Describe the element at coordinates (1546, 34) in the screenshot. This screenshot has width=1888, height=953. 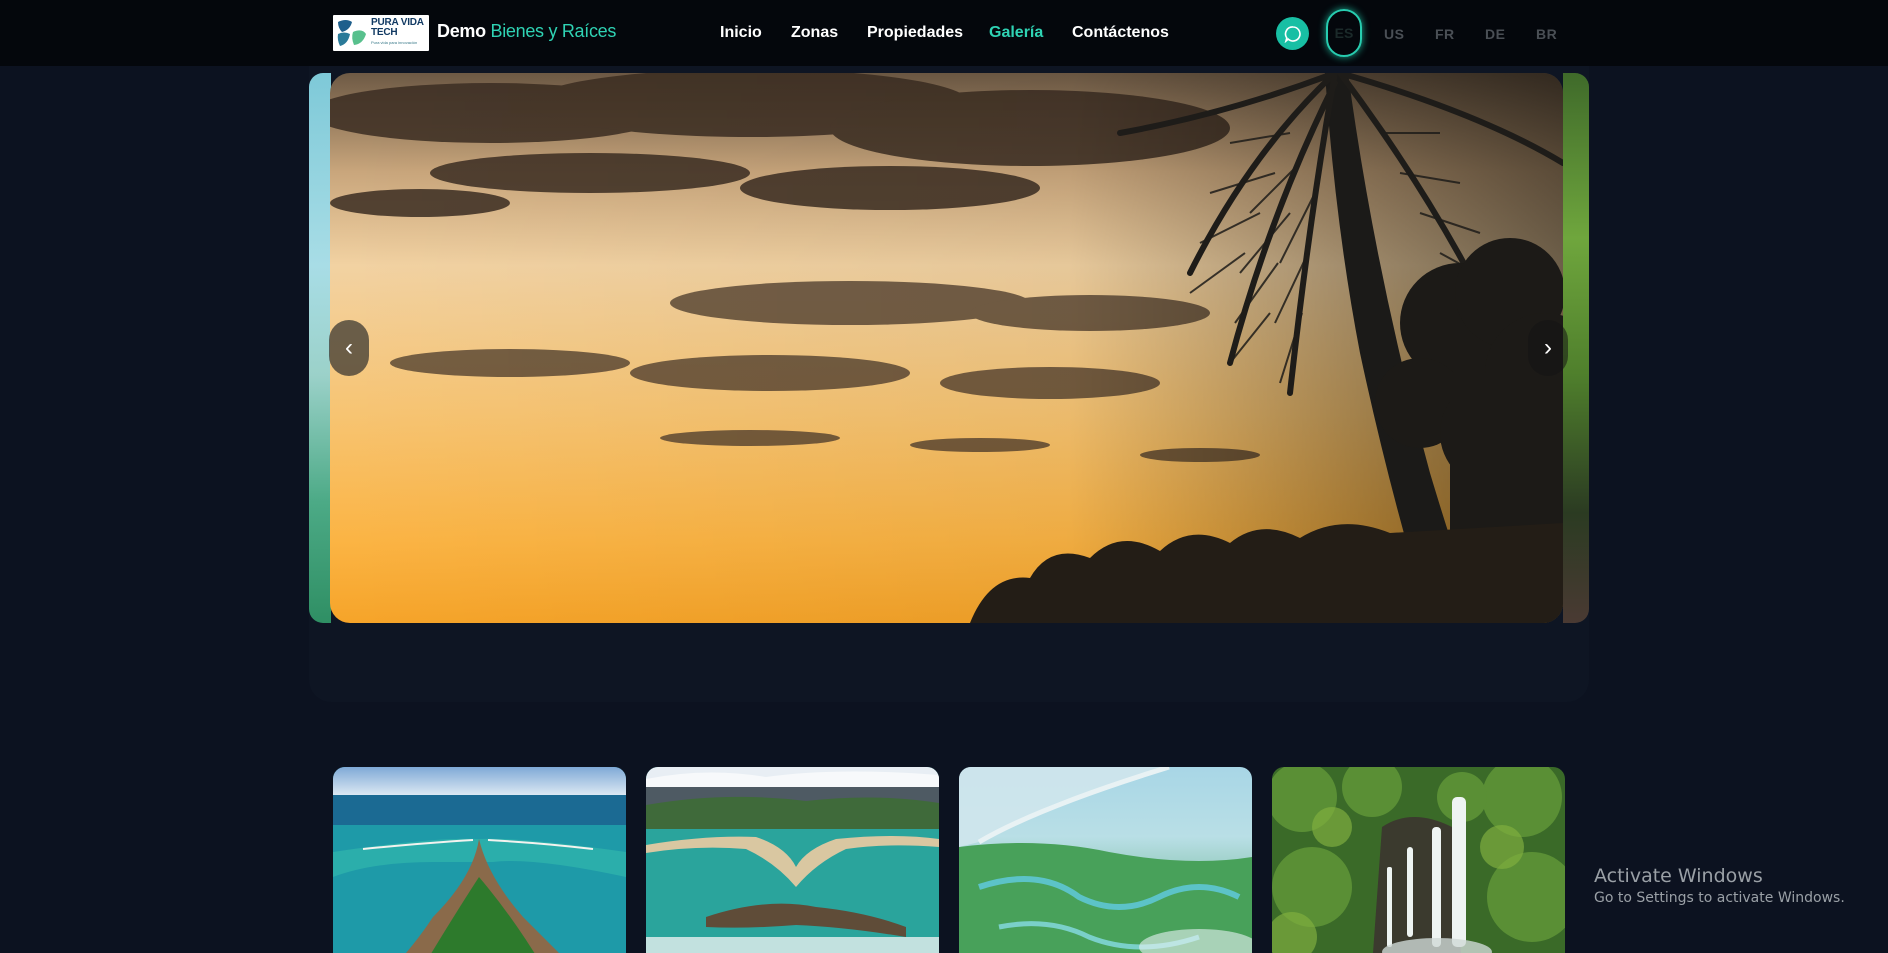
I see `lang-br-button: BR` at that location.